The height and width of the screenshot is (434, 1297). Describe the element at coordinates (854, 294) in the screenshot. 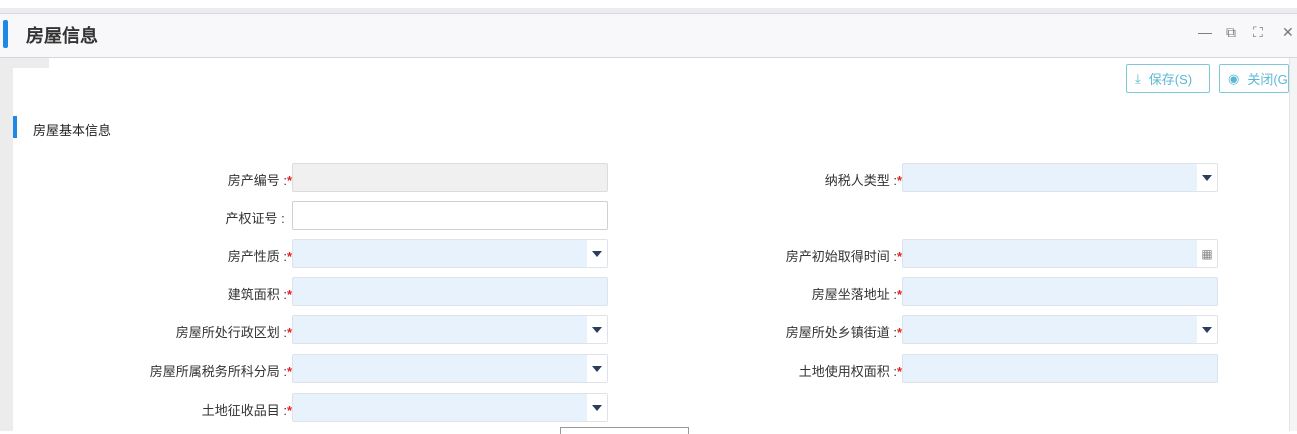

I see `label-text: 房屋坐落地址 :` at that location.